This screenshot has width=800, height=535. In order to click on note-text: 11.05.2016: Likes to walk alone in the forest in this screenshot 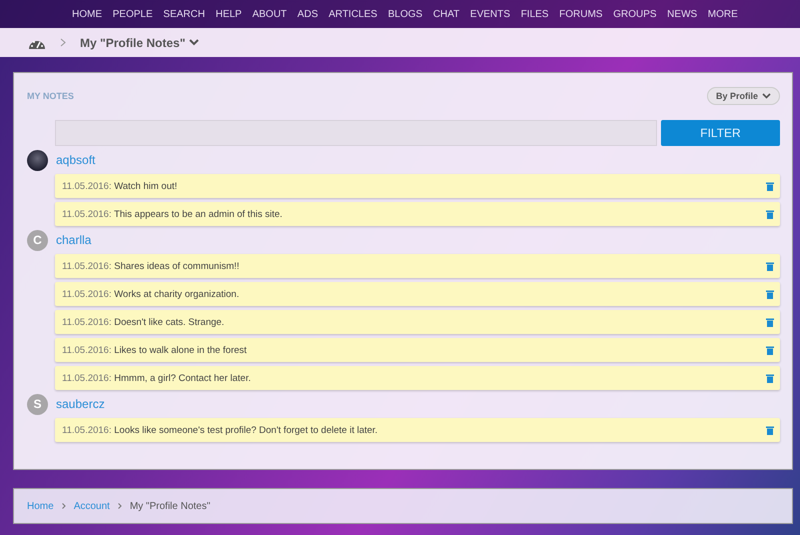, I will do `click(155, 350)`.